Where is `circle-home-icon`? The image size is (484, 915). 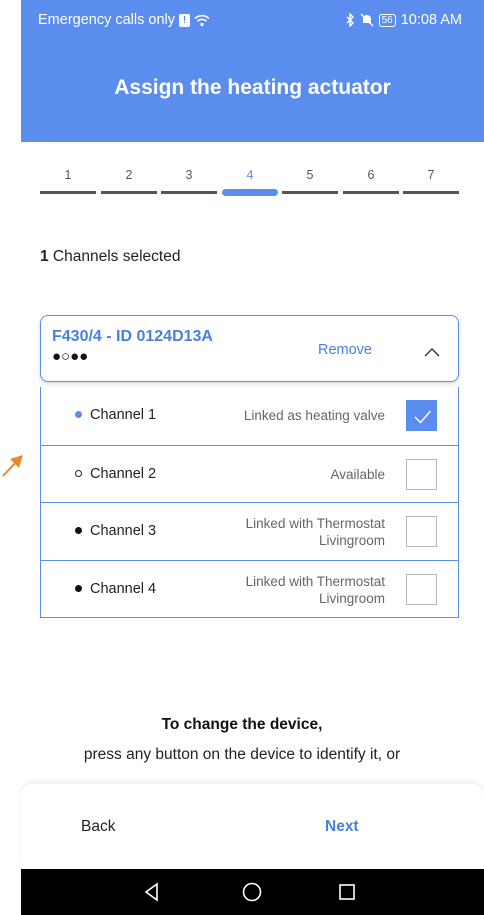
circle-home-icon is located at coordinates (252, 892).